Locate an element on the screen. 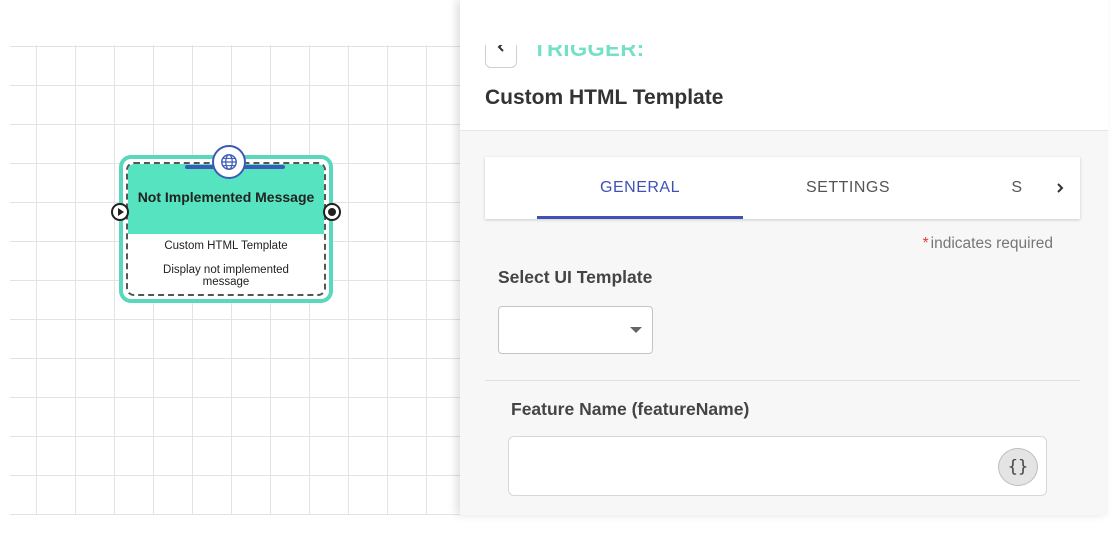  required-note: * indicates required is located at coordinates (988, 244).